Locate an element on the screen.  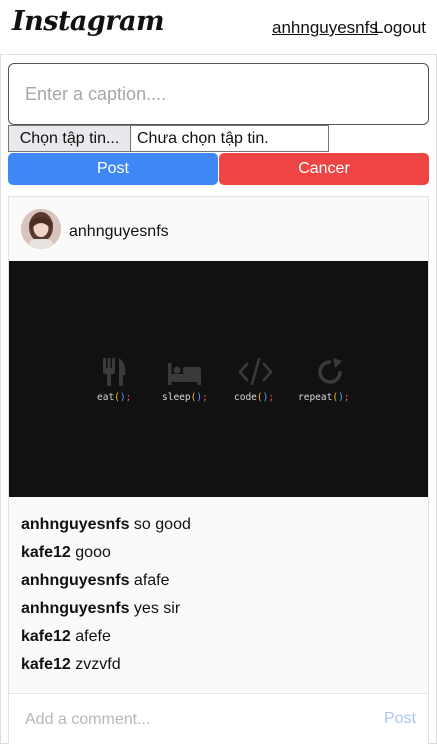
avatar is located at coordinates (41, 229).